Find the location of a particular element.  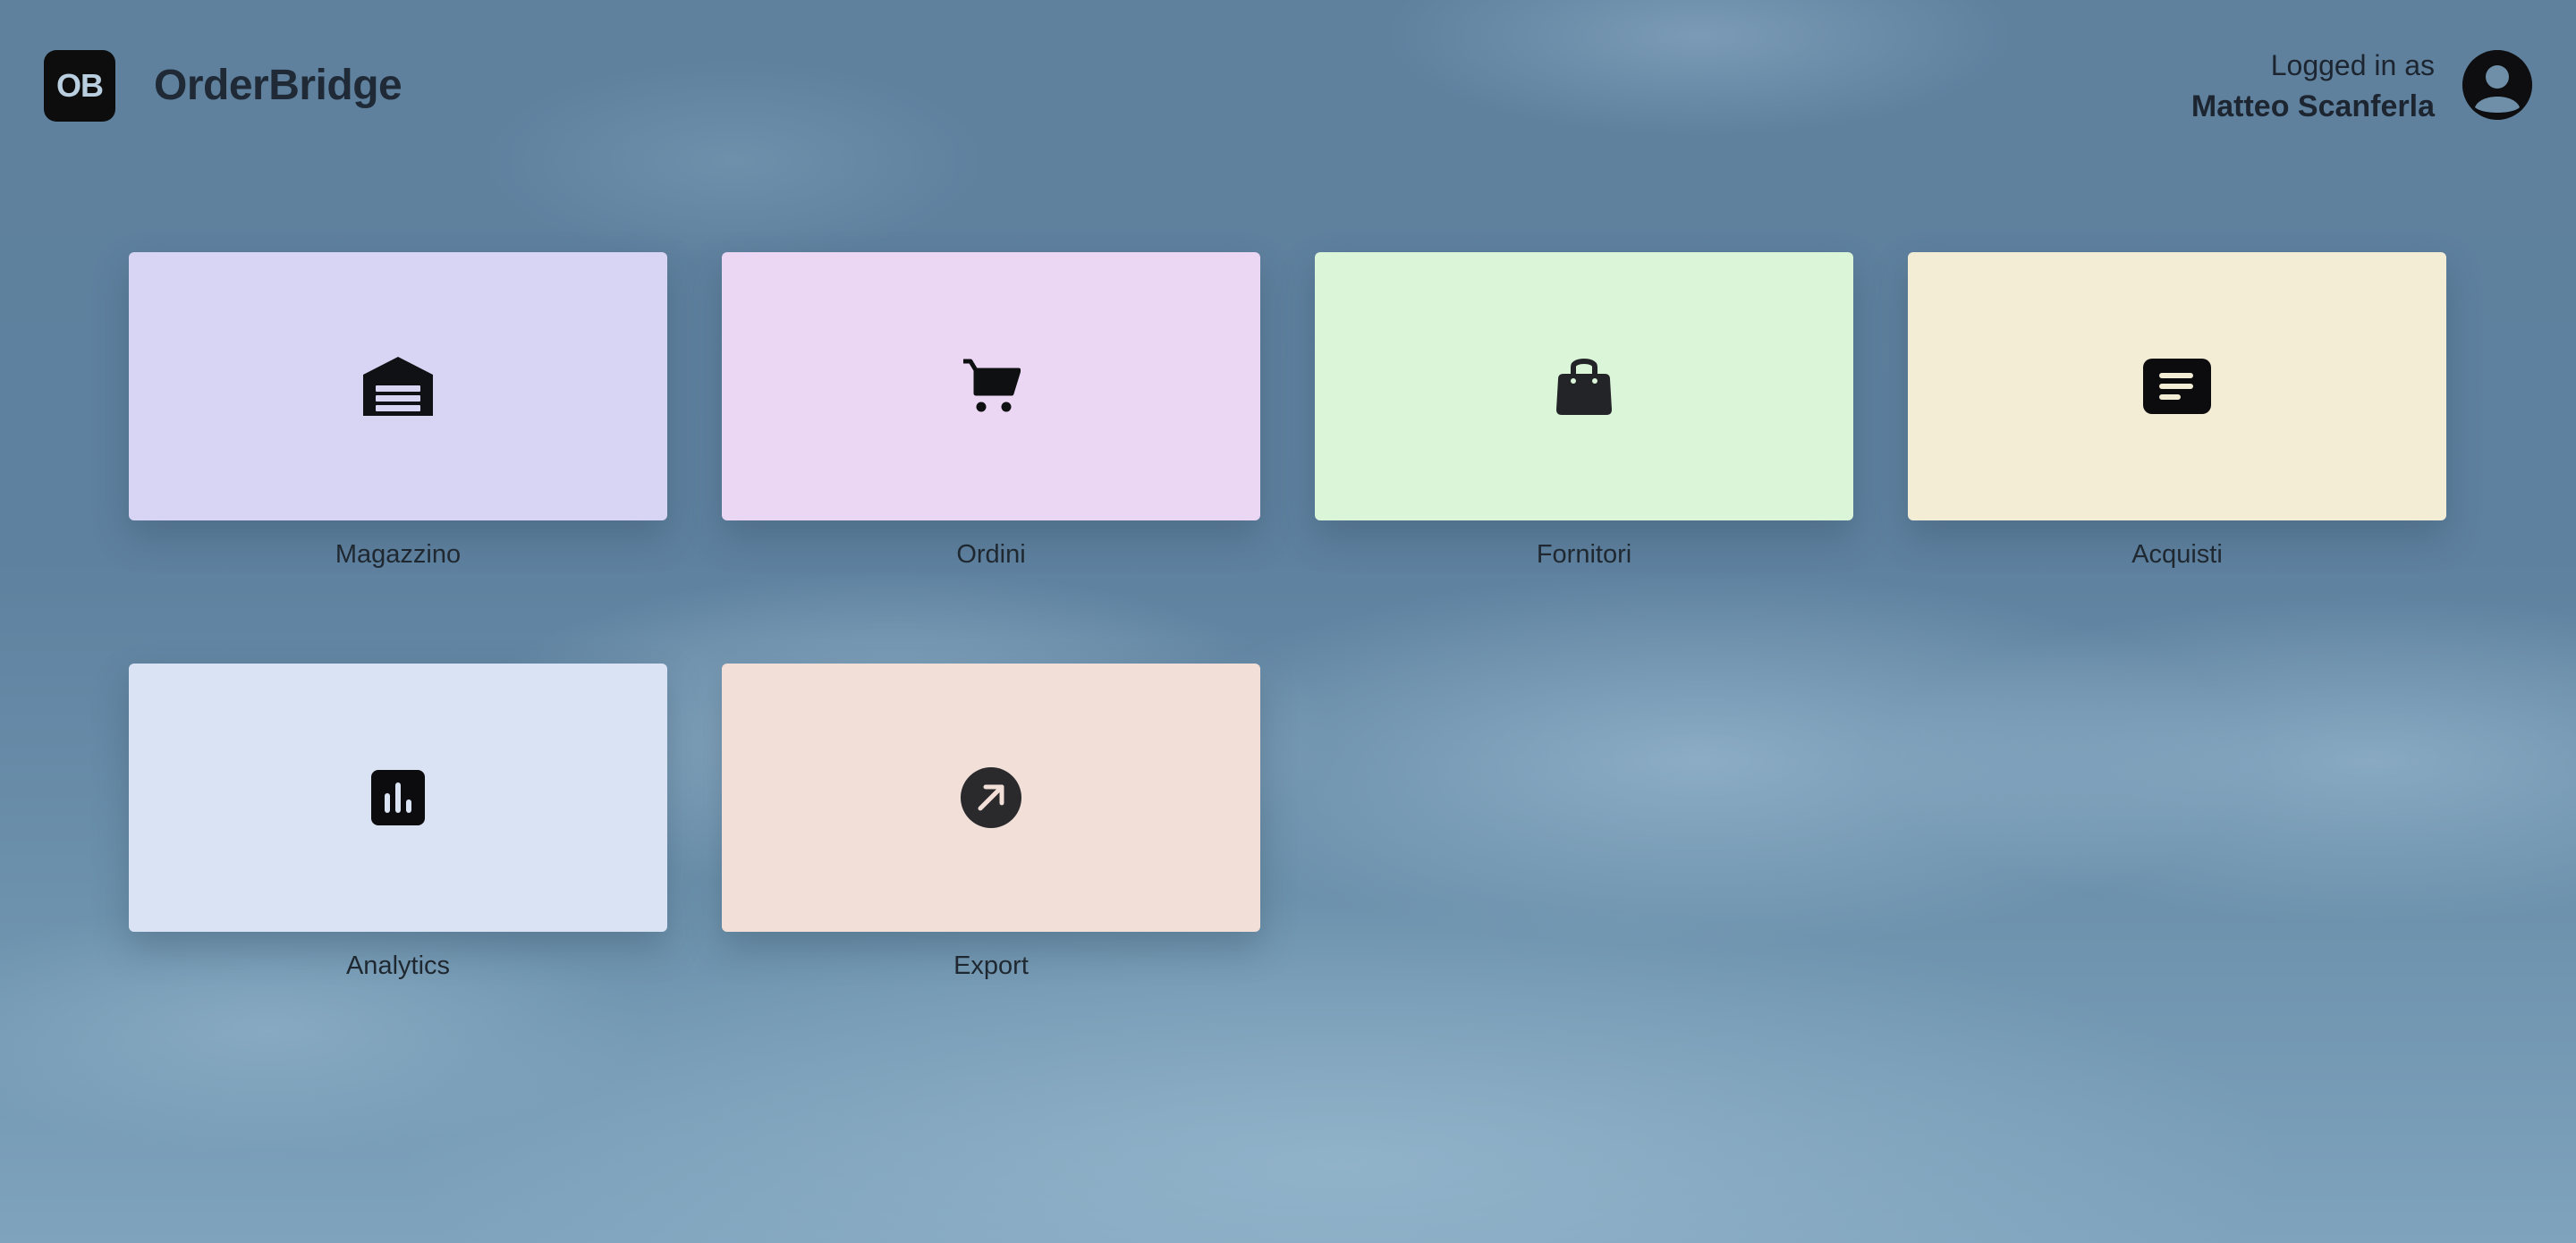

logged-in-caption: Logged in as is located at coordinates (2352, 65).